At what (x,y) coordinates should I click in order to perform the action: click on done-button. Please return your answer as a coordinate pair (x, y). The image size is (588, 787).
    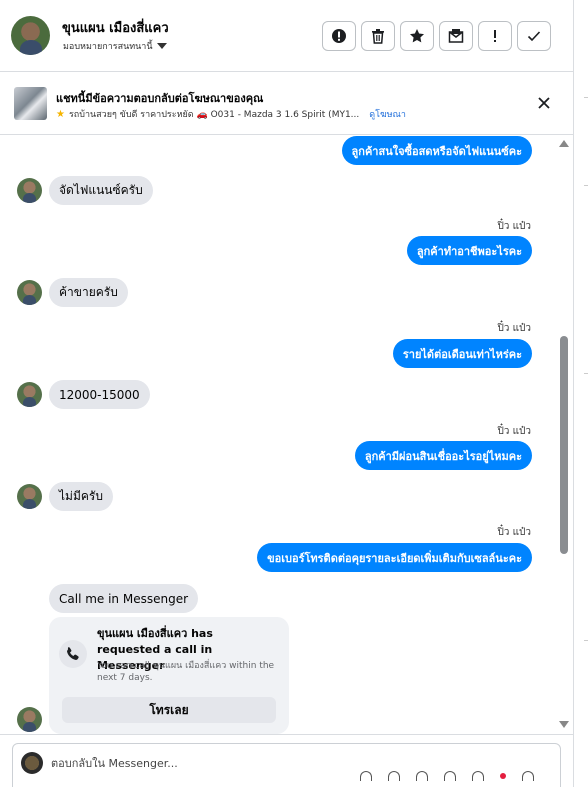
    Looking at the image, I should click on (534, 36).